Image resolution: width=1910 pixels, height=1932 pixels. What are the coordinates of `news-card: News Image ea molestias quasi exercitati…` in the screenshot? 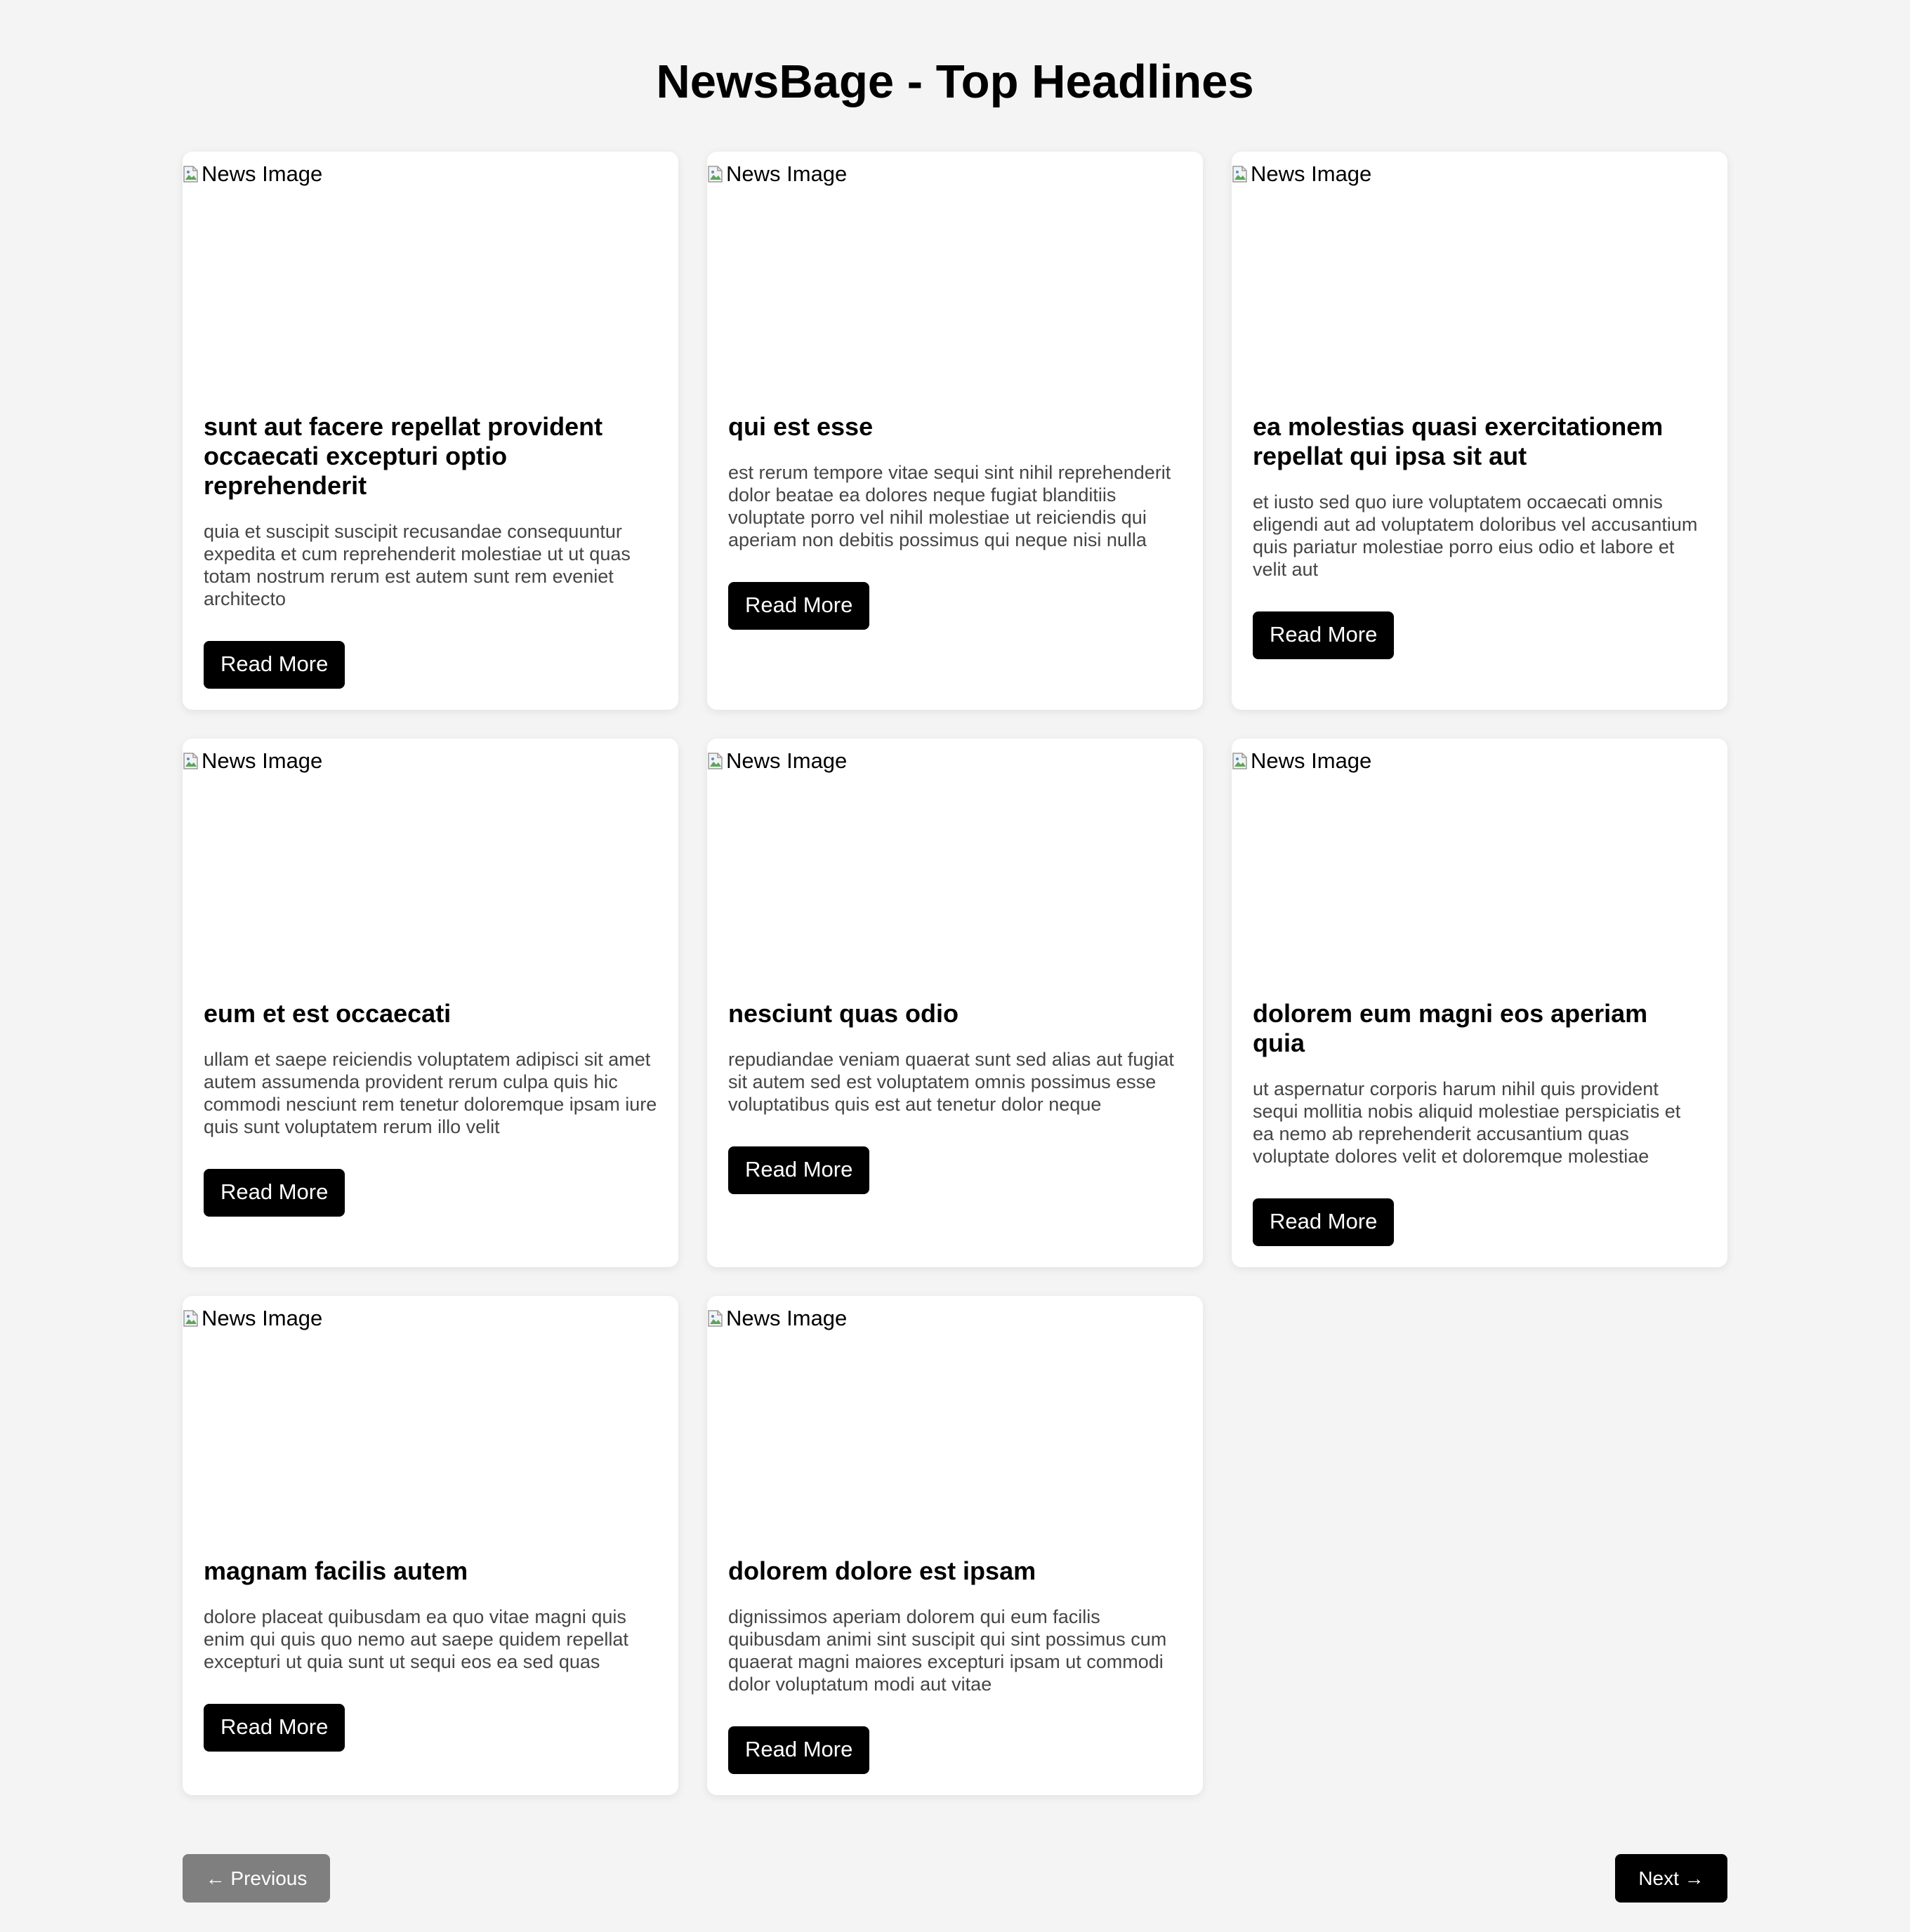 It's located at (1479, 431).